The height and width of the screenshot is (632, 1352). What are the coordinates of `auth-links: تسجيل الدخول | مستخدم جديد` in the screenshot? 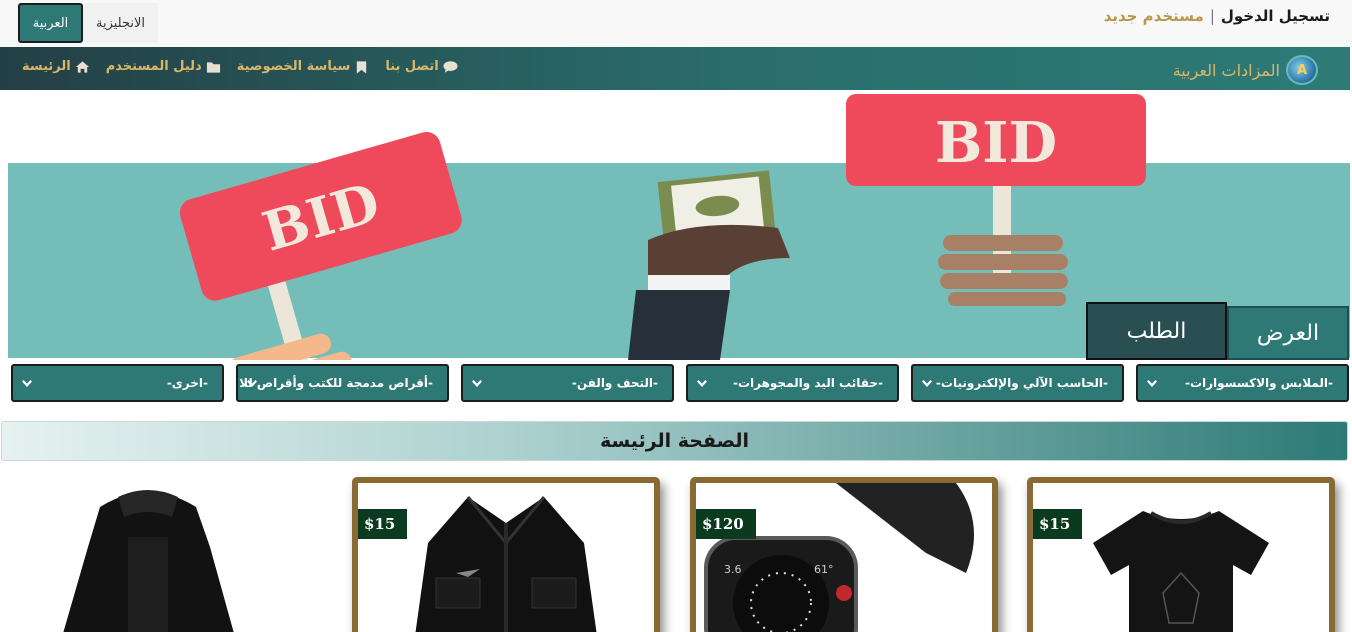 It's located at (1217, 16).